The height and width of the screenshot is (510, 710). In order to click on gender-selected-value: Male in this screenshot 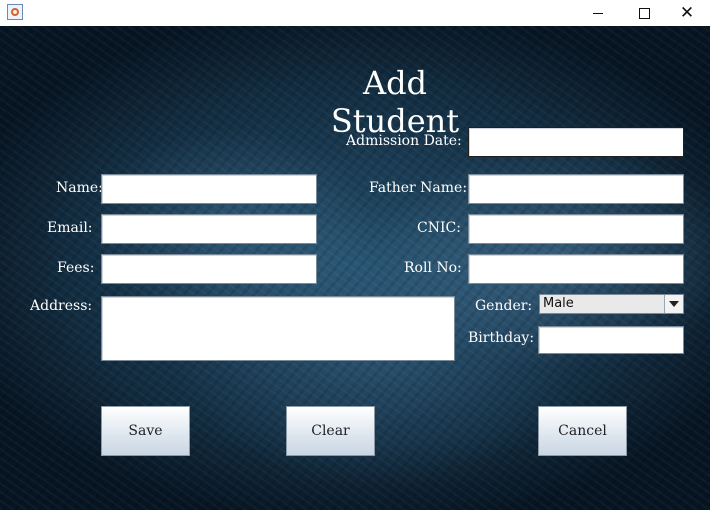, I will do `click(558, 303)`.